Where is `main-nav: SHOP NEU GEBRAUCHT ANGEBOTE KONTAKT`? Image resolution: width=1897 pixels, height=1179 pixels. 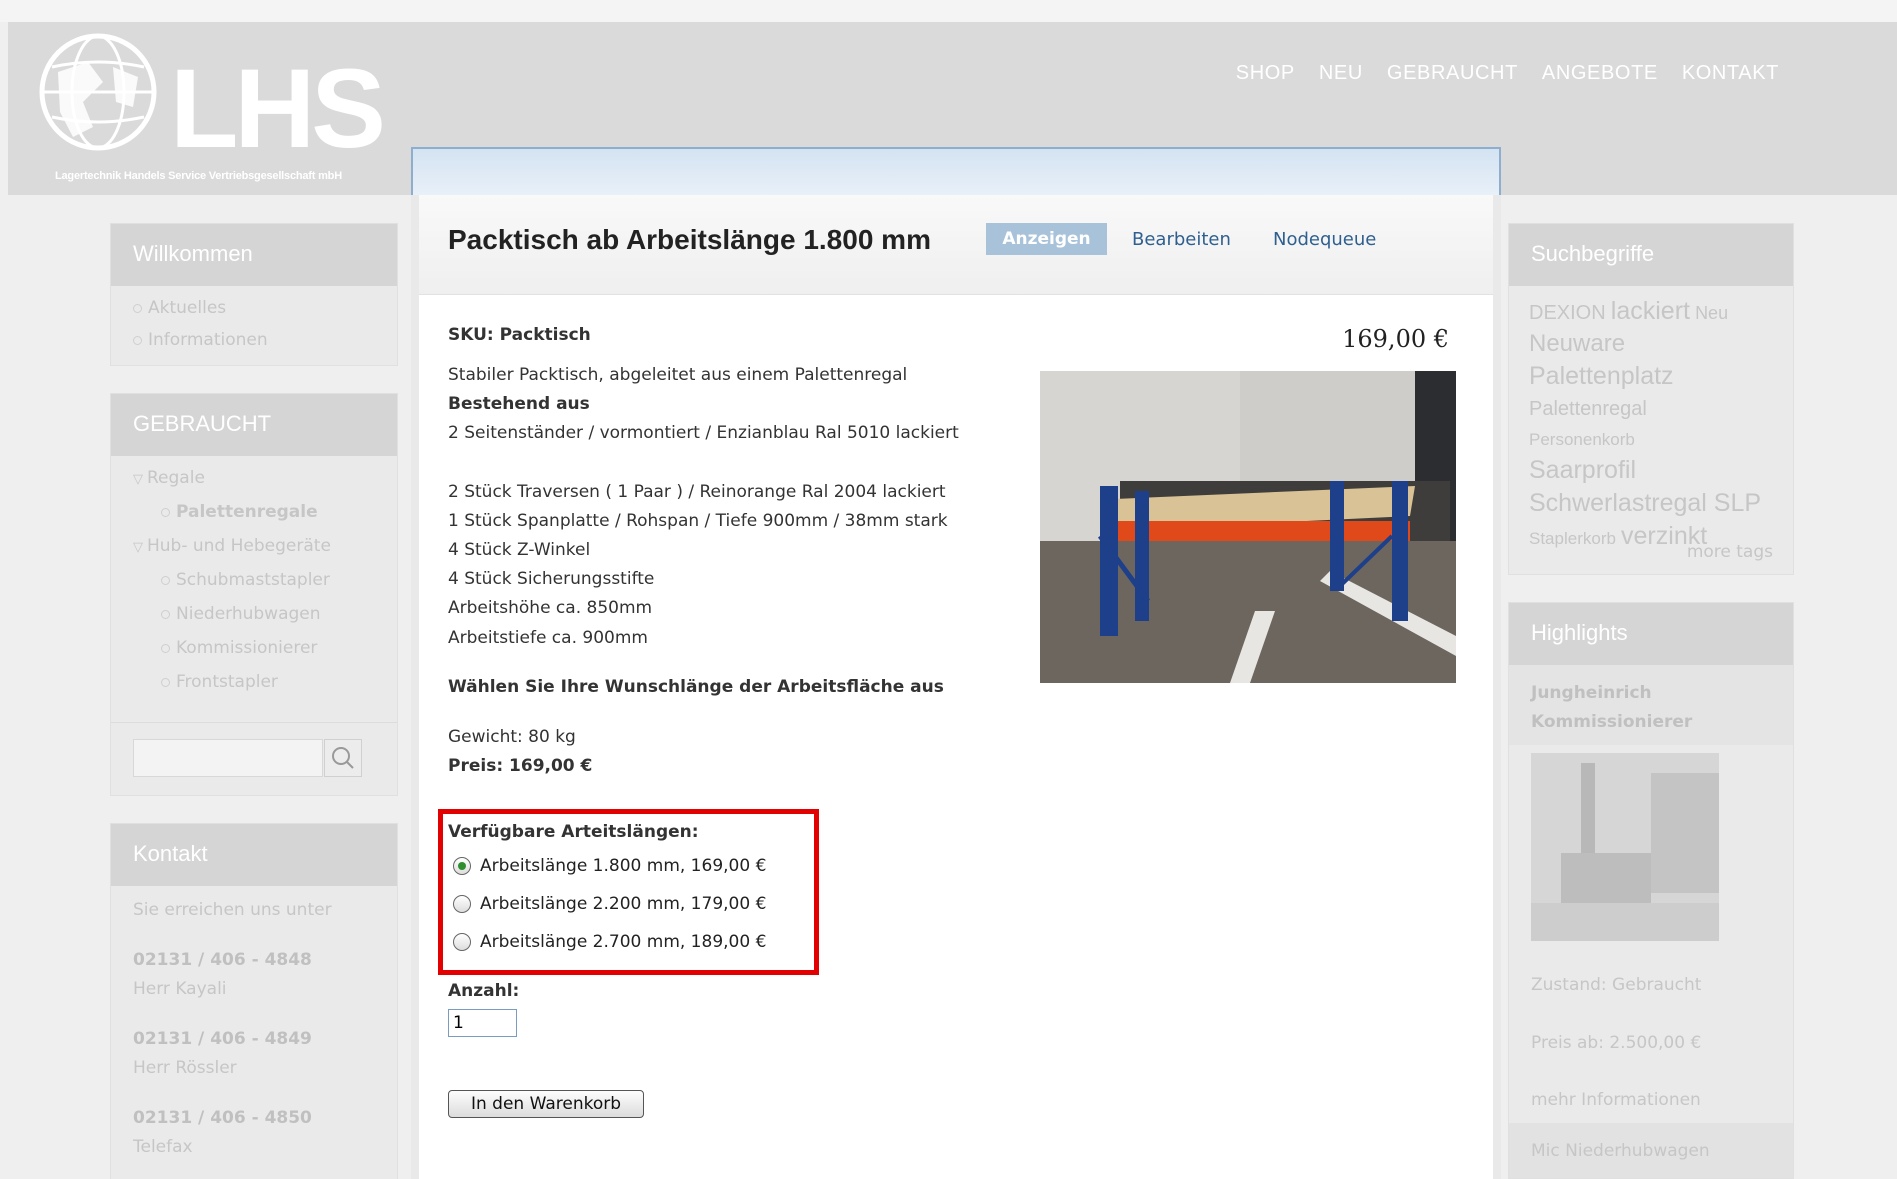 main-nav: SHOP NEU GEBRAUCHT ANGEBOTE KONTAKT is located at coordinates (1507, 73).